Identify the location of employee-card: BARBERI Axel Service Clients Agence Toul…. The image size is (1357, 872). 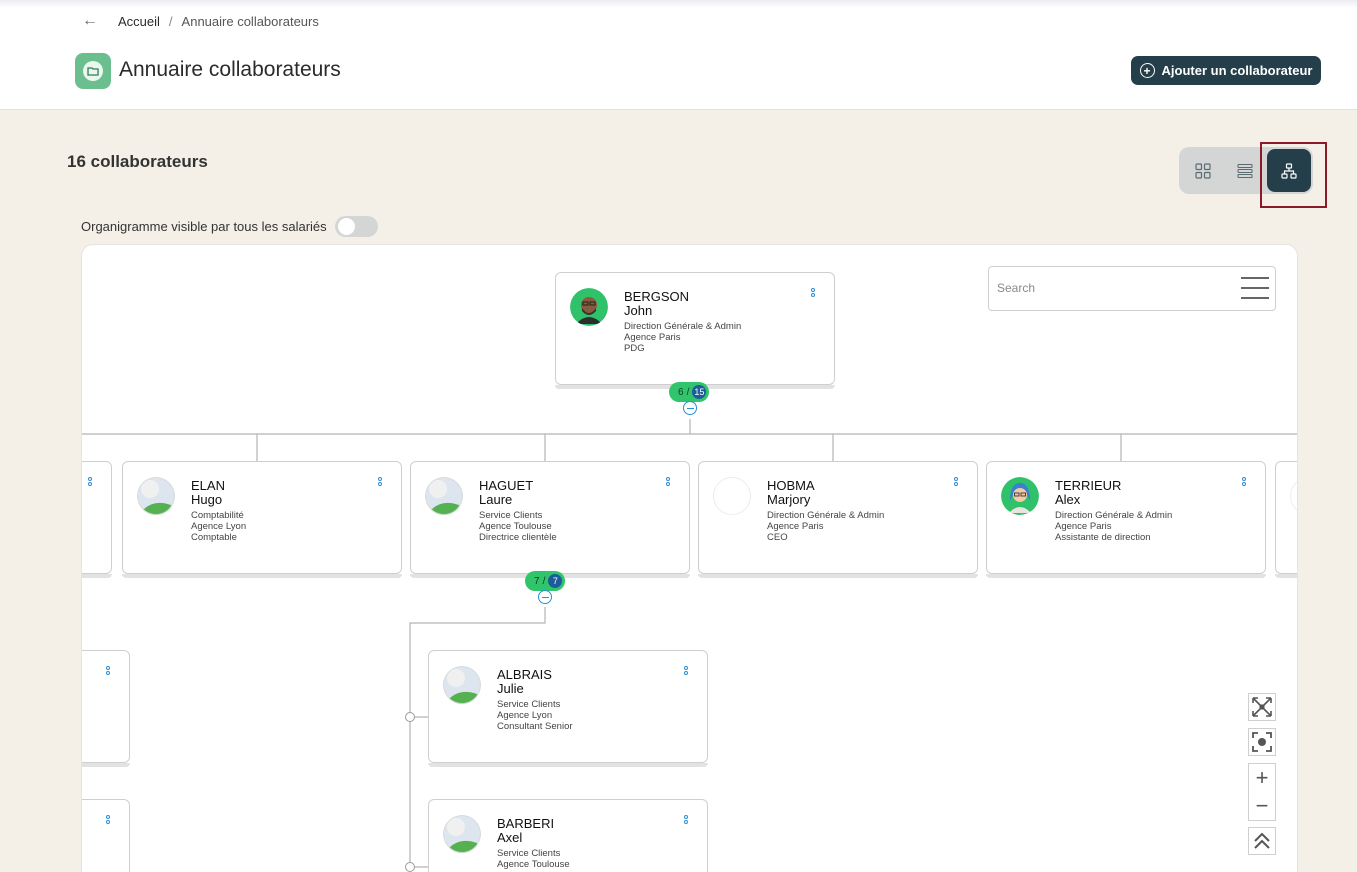
(568, 835).